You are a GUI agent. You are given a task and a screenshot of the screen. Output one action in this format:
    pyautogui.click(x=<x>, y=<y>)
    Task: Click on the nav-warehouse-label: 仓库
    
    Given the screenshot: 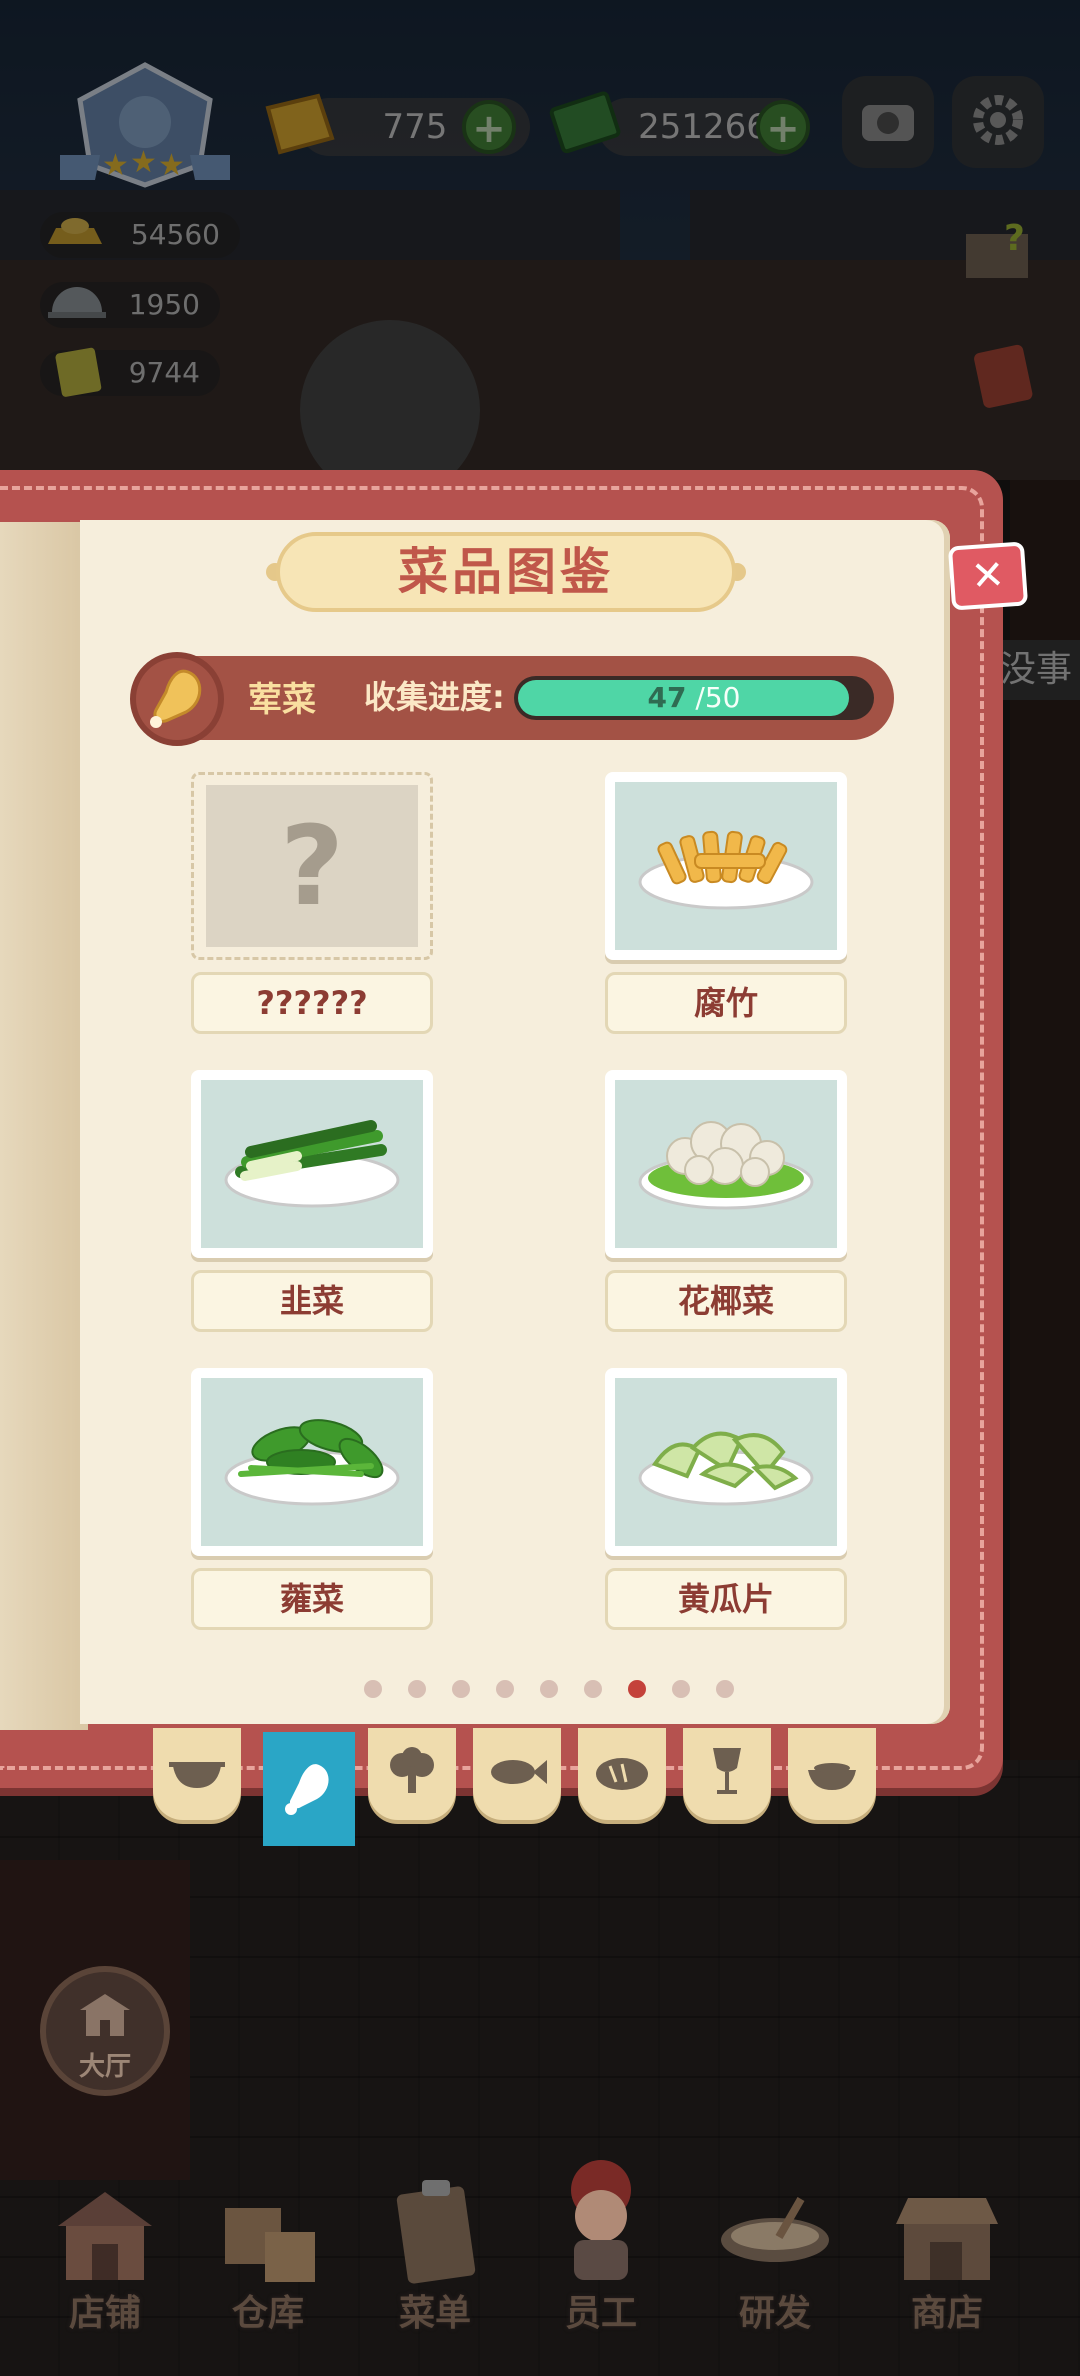 What is the action you would take?
    pyautogui.click(x=267, y=2313)
    